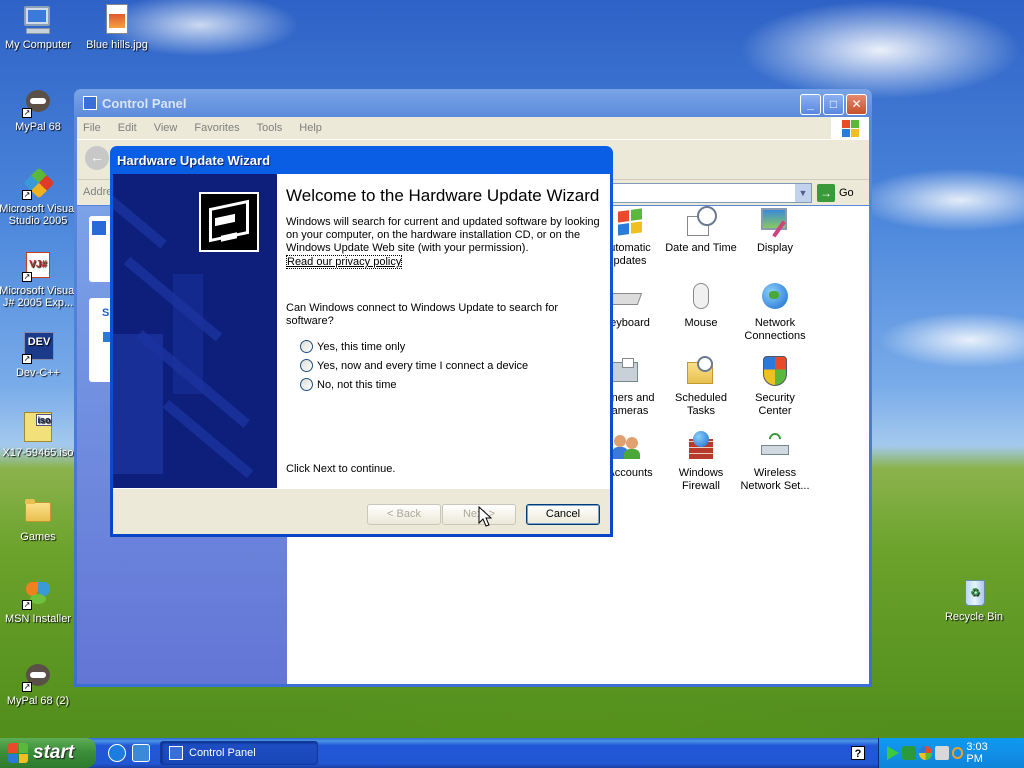 This screenshot has height=768, width=1024. I want to click on cp-item-windows-firewall: Windows Firewall, so click(701, 462).